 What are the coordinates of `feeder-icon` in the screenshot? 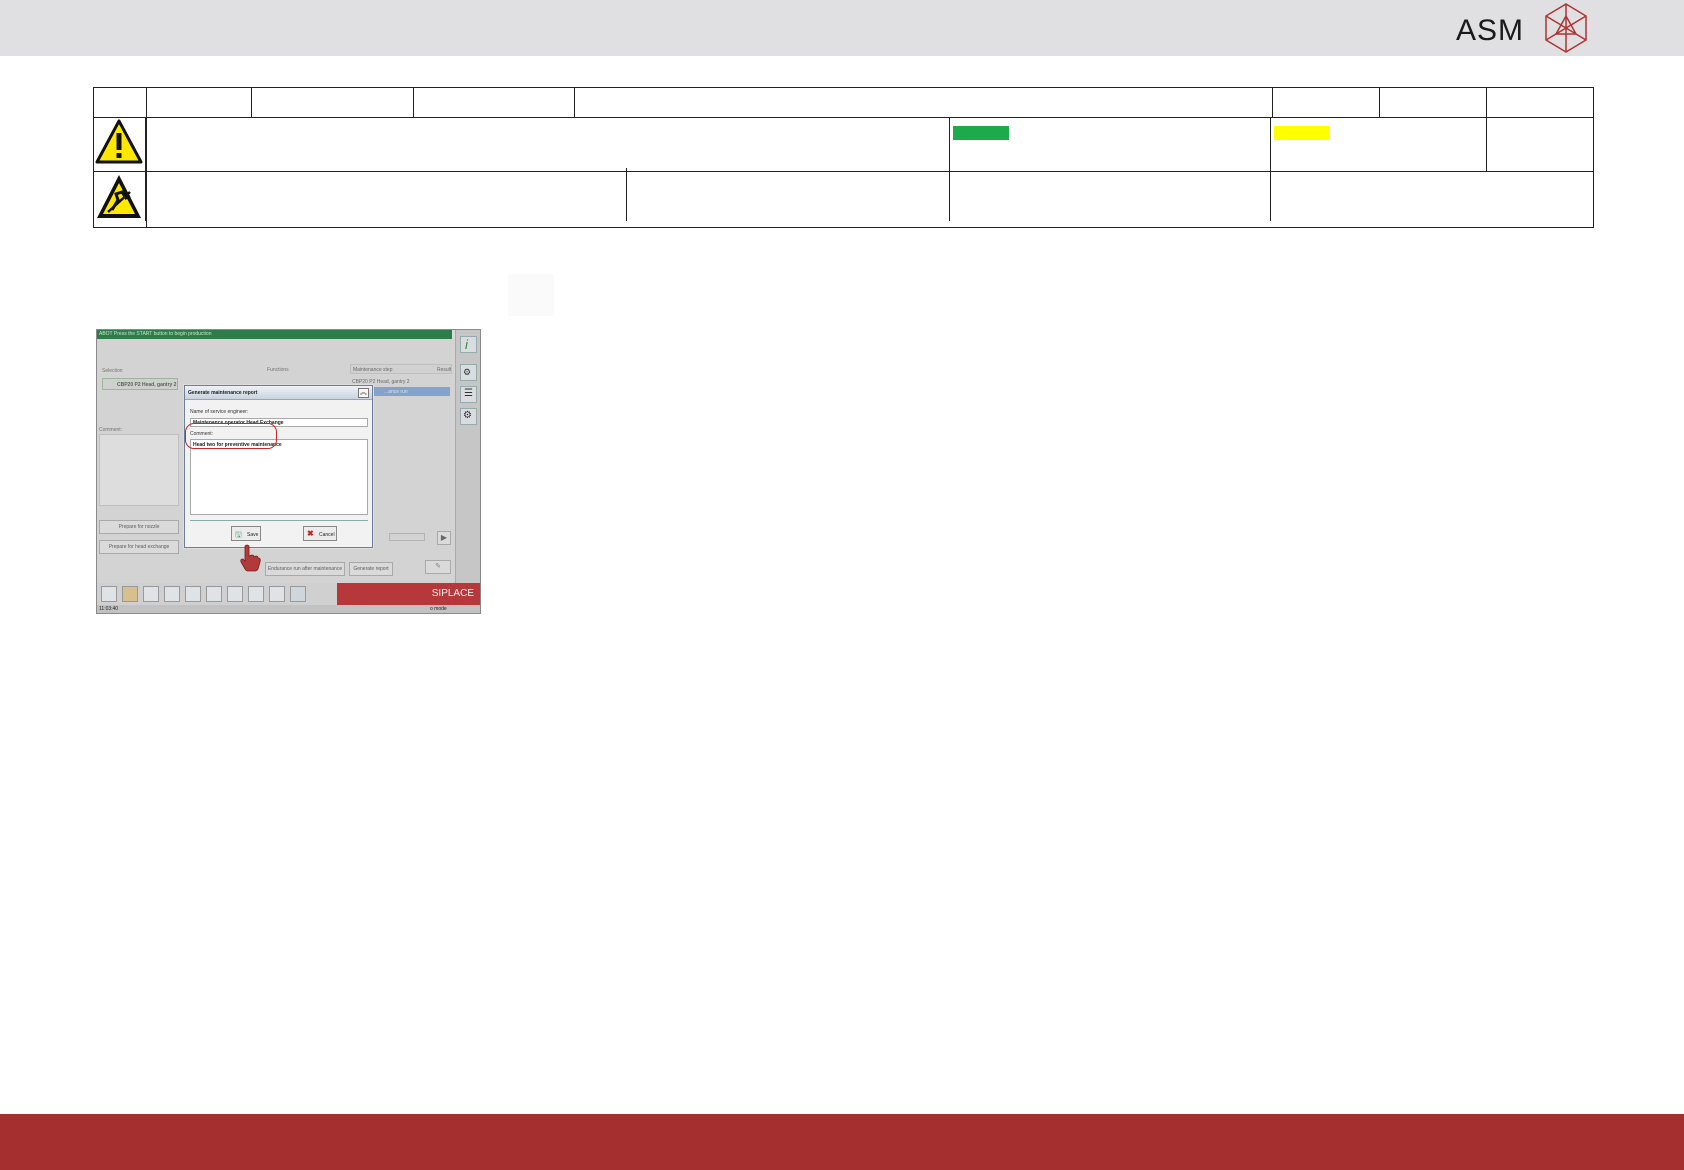 It's located at (193, 594).